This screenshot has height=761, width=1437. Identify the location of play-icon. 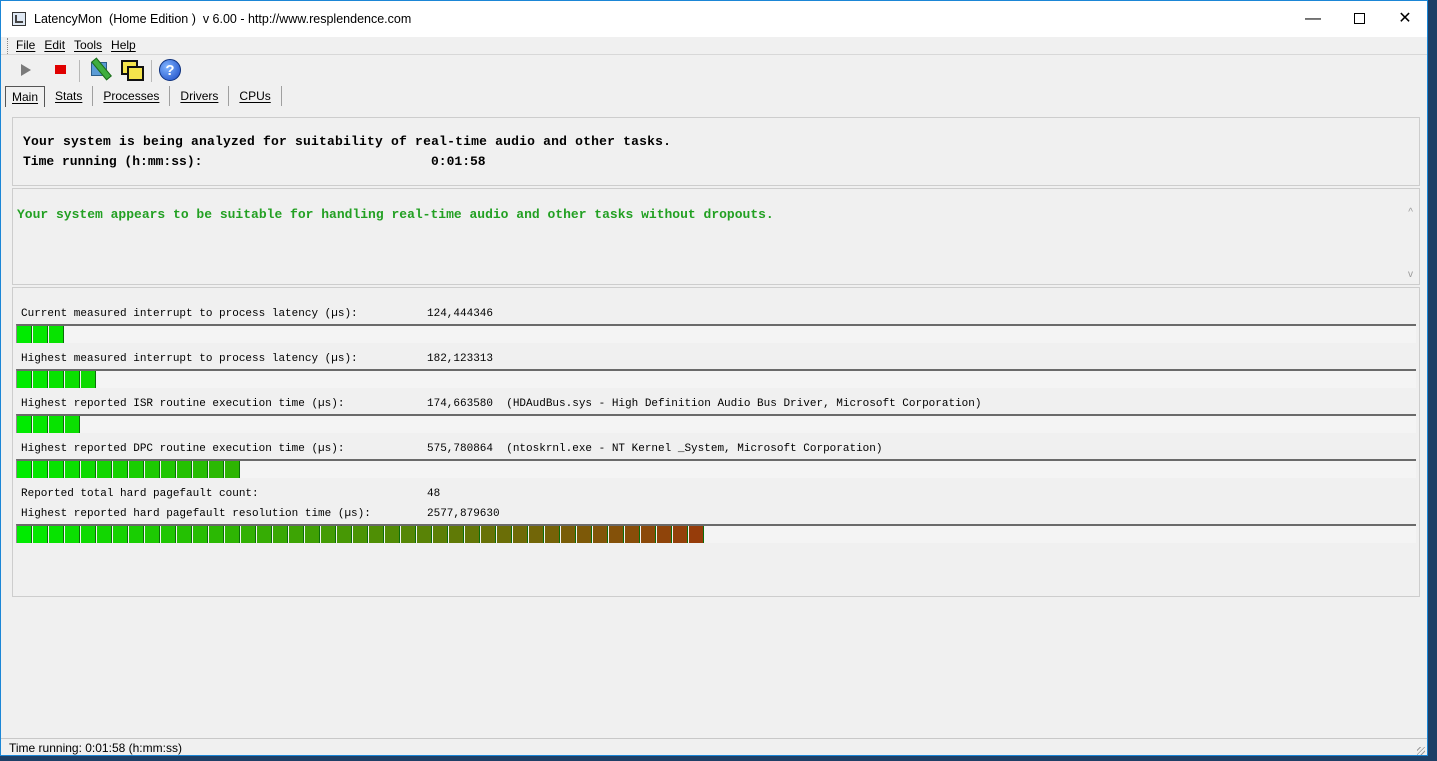
(26, 70).